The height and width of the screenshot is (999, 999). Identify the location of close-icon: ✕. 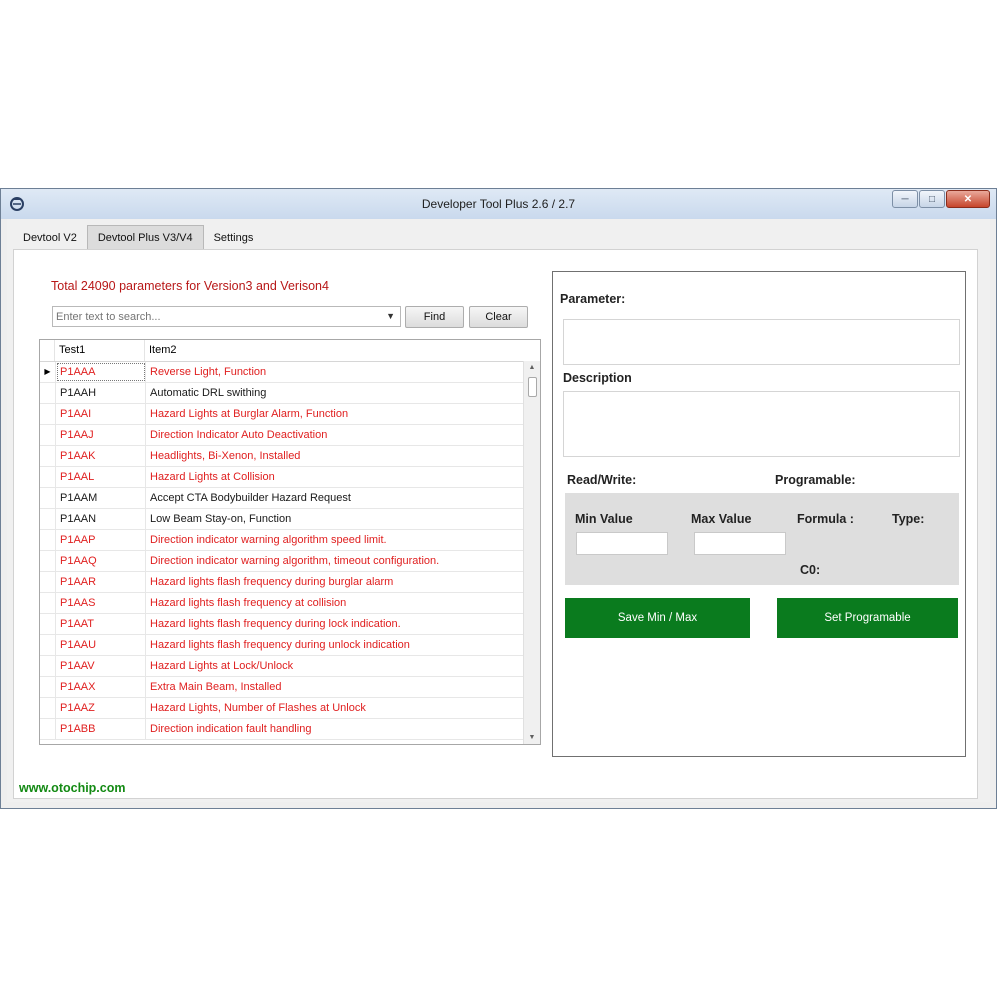
(968, 199).